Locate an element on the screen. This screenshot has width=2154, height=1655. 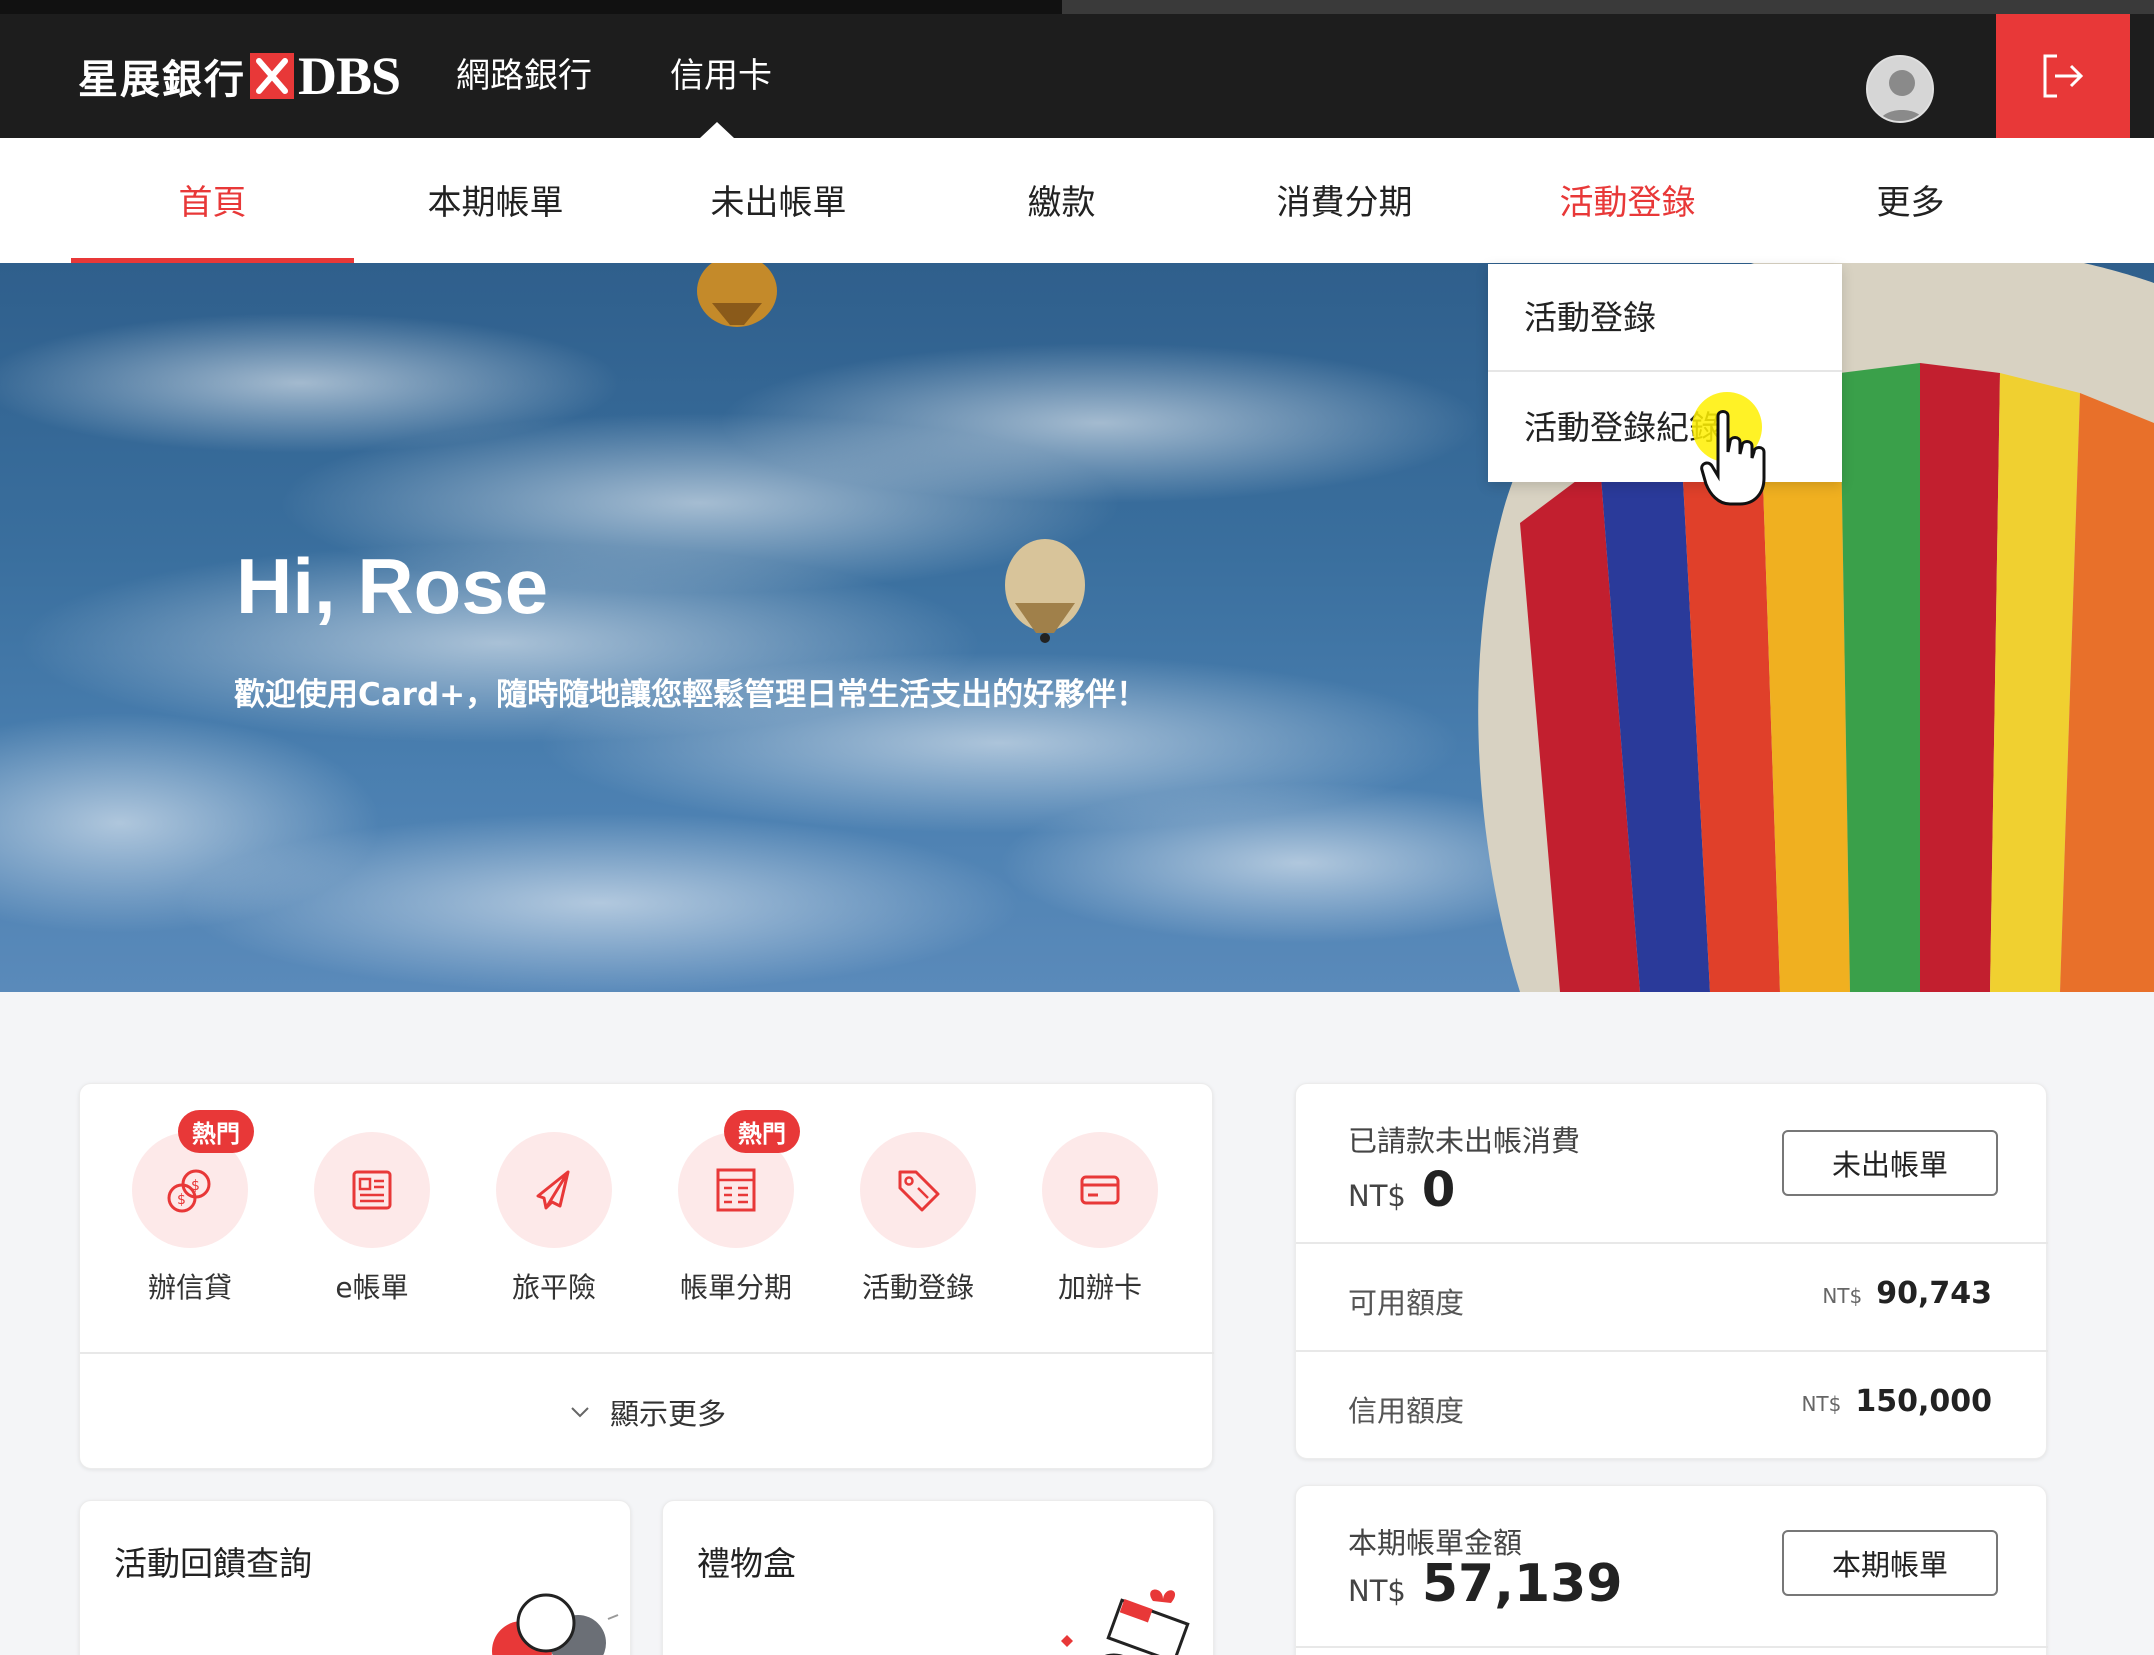
window-top-strip-segment is located at coordinates (1608, 7).